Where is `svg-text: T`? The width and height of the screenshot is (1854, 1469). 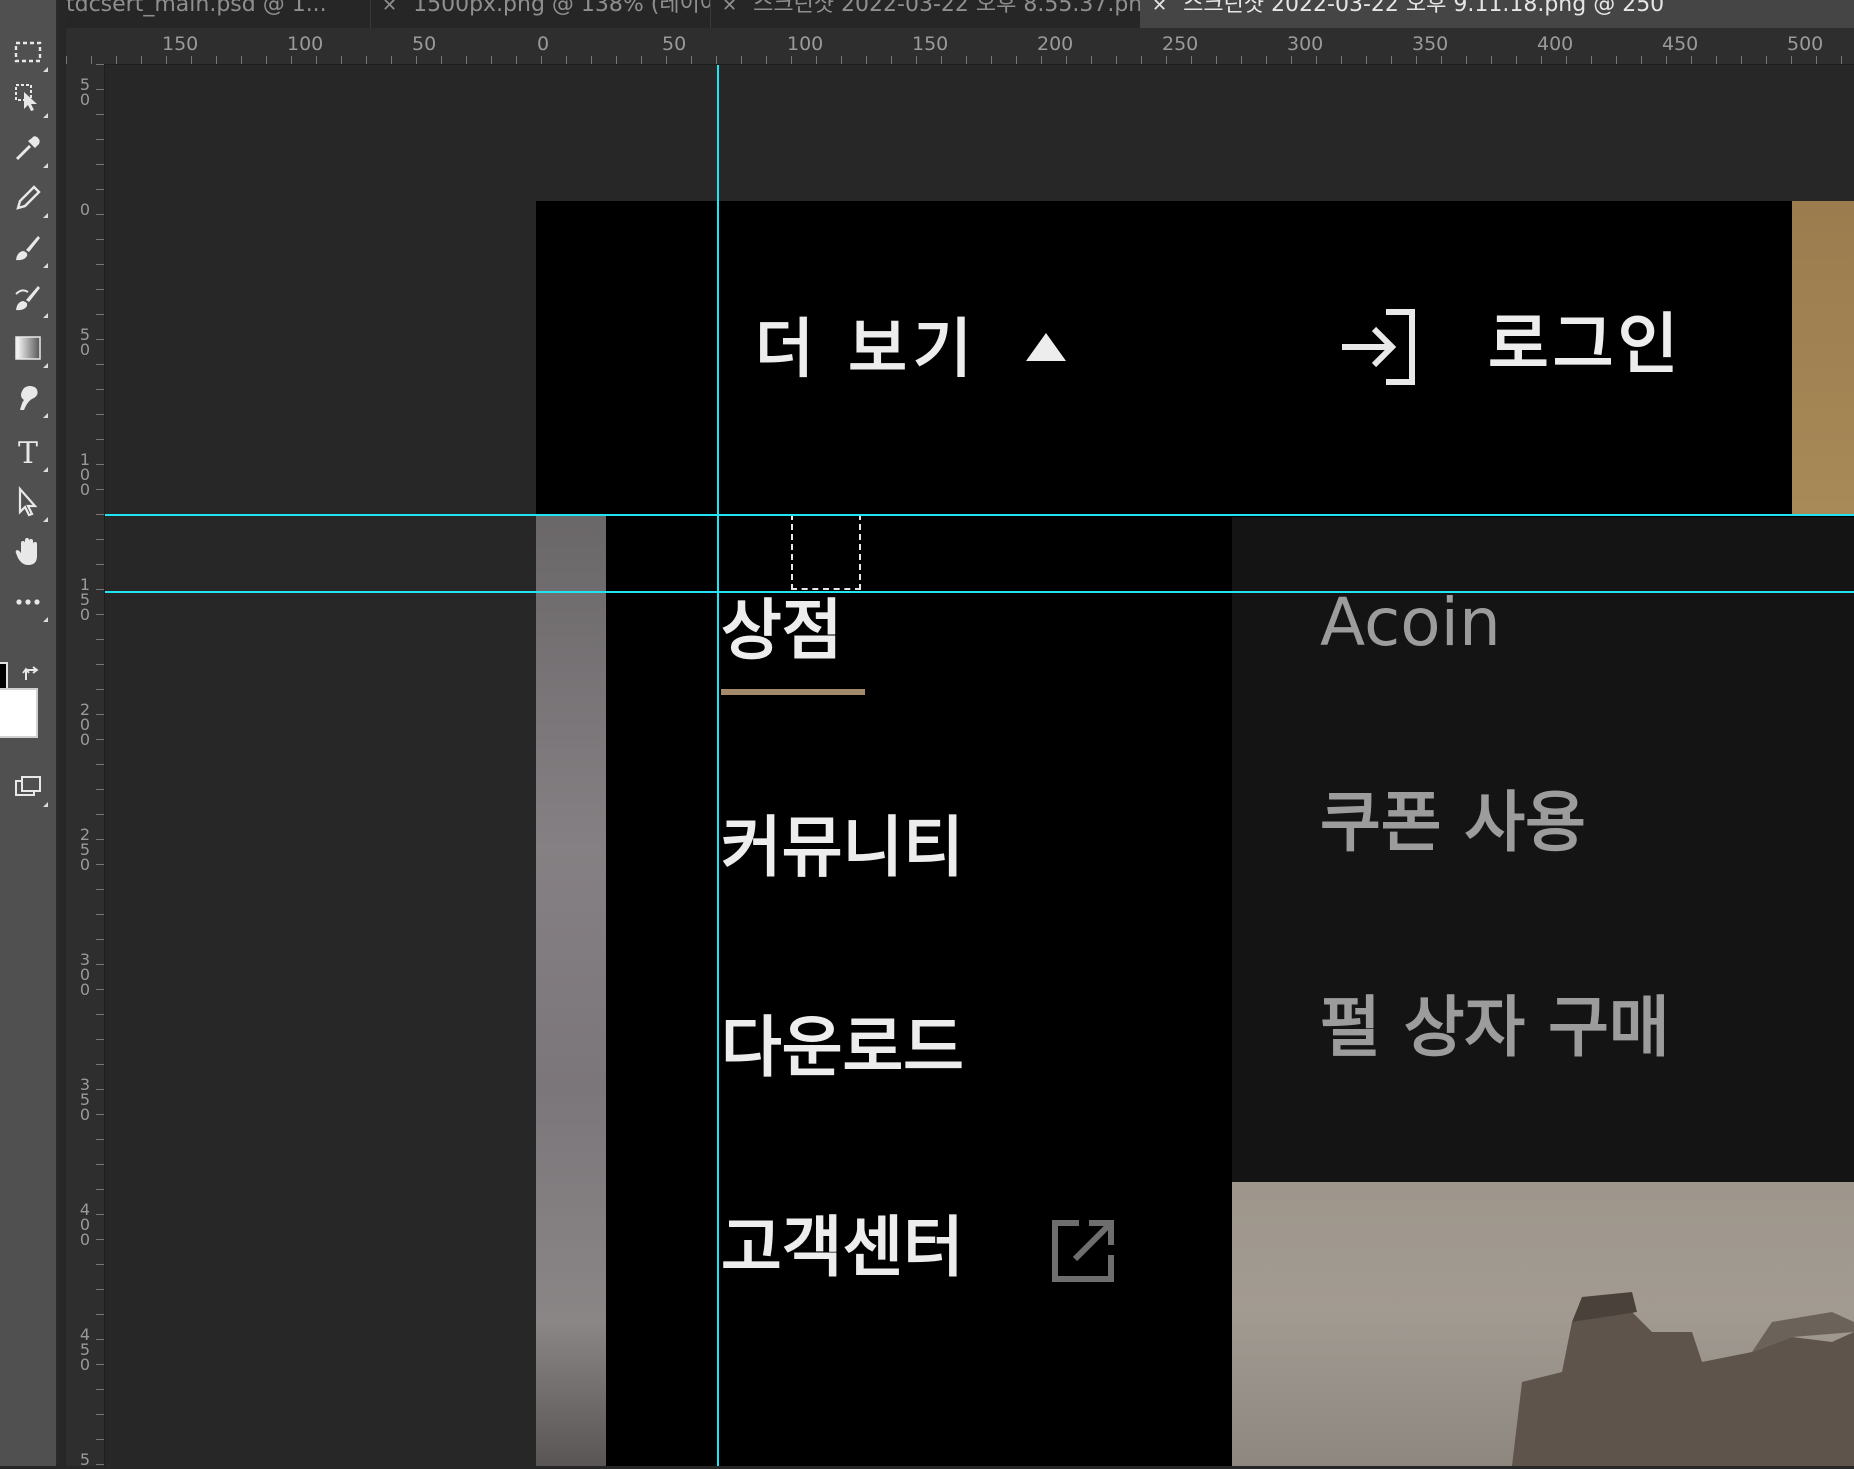 svg-text: T is located at coordinates (28, 452).